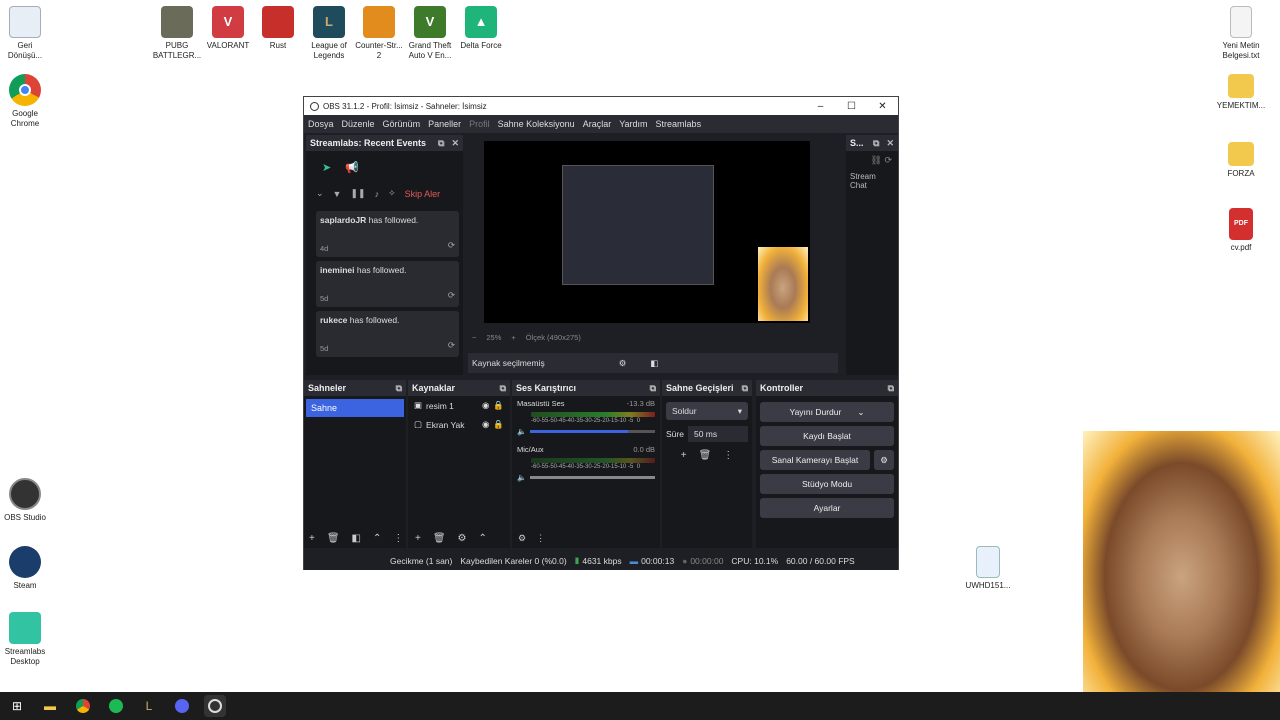 The height and width of the screenshot is (720, 1280). Describe the element at coordinates (182, 706) in the screenshot. I see `discord-icon` at that location.